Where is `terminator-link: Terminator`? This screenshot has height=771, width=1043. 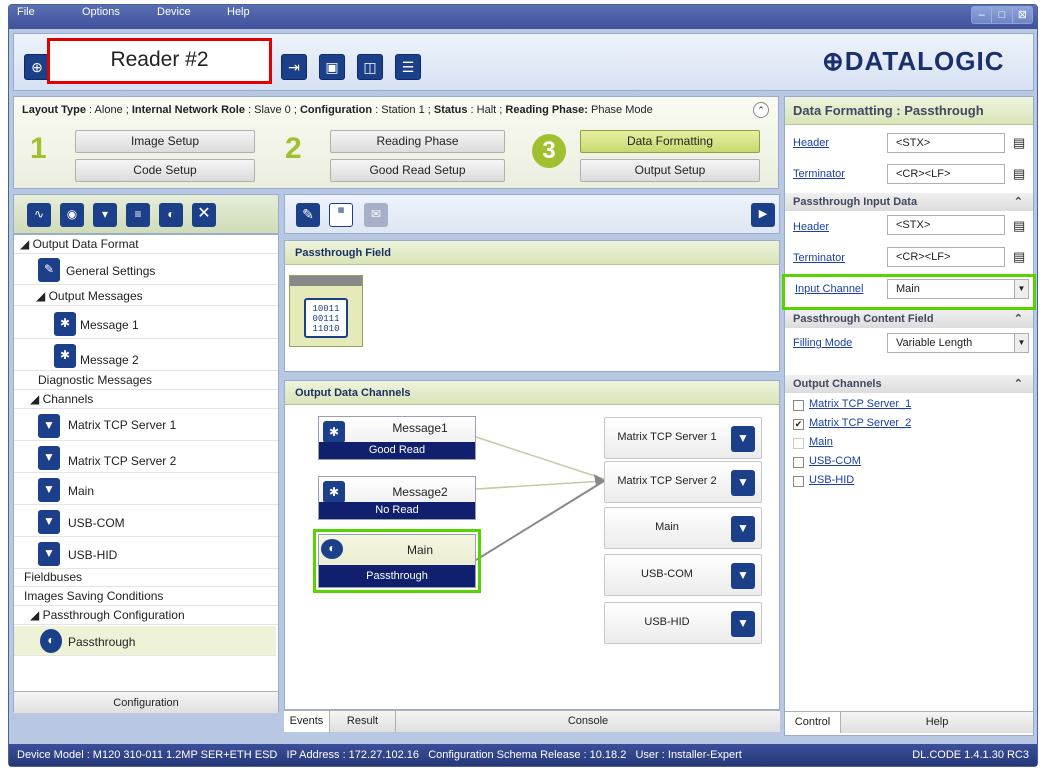 terminator-link: Terminator is located at coordinates (819, 174).